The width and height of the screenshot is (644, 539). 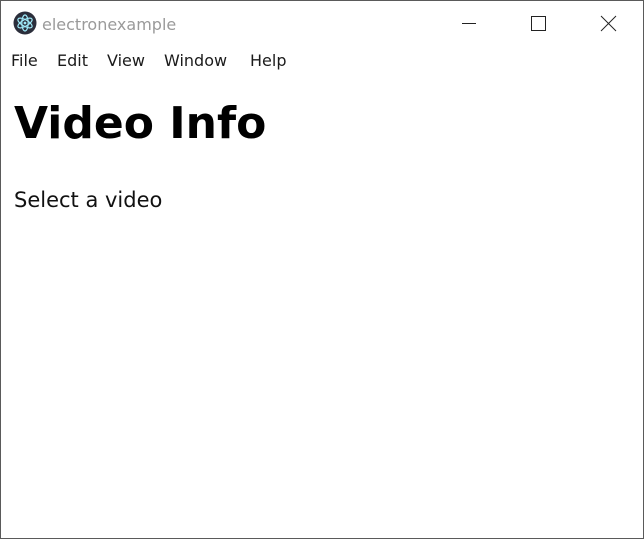 I want to click on maximize-button, so click(x=538, y=23).